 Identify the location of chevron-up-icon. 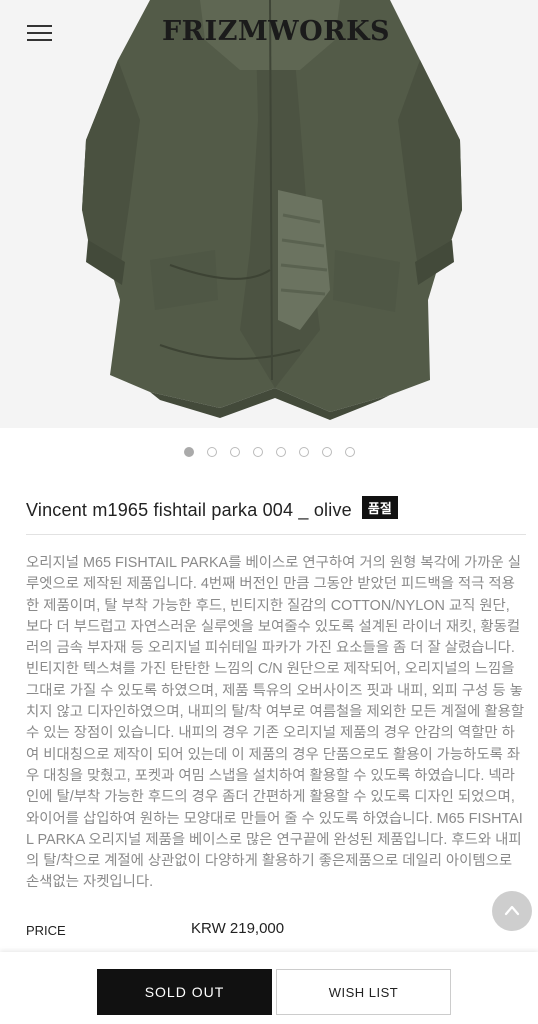
(512, 910).